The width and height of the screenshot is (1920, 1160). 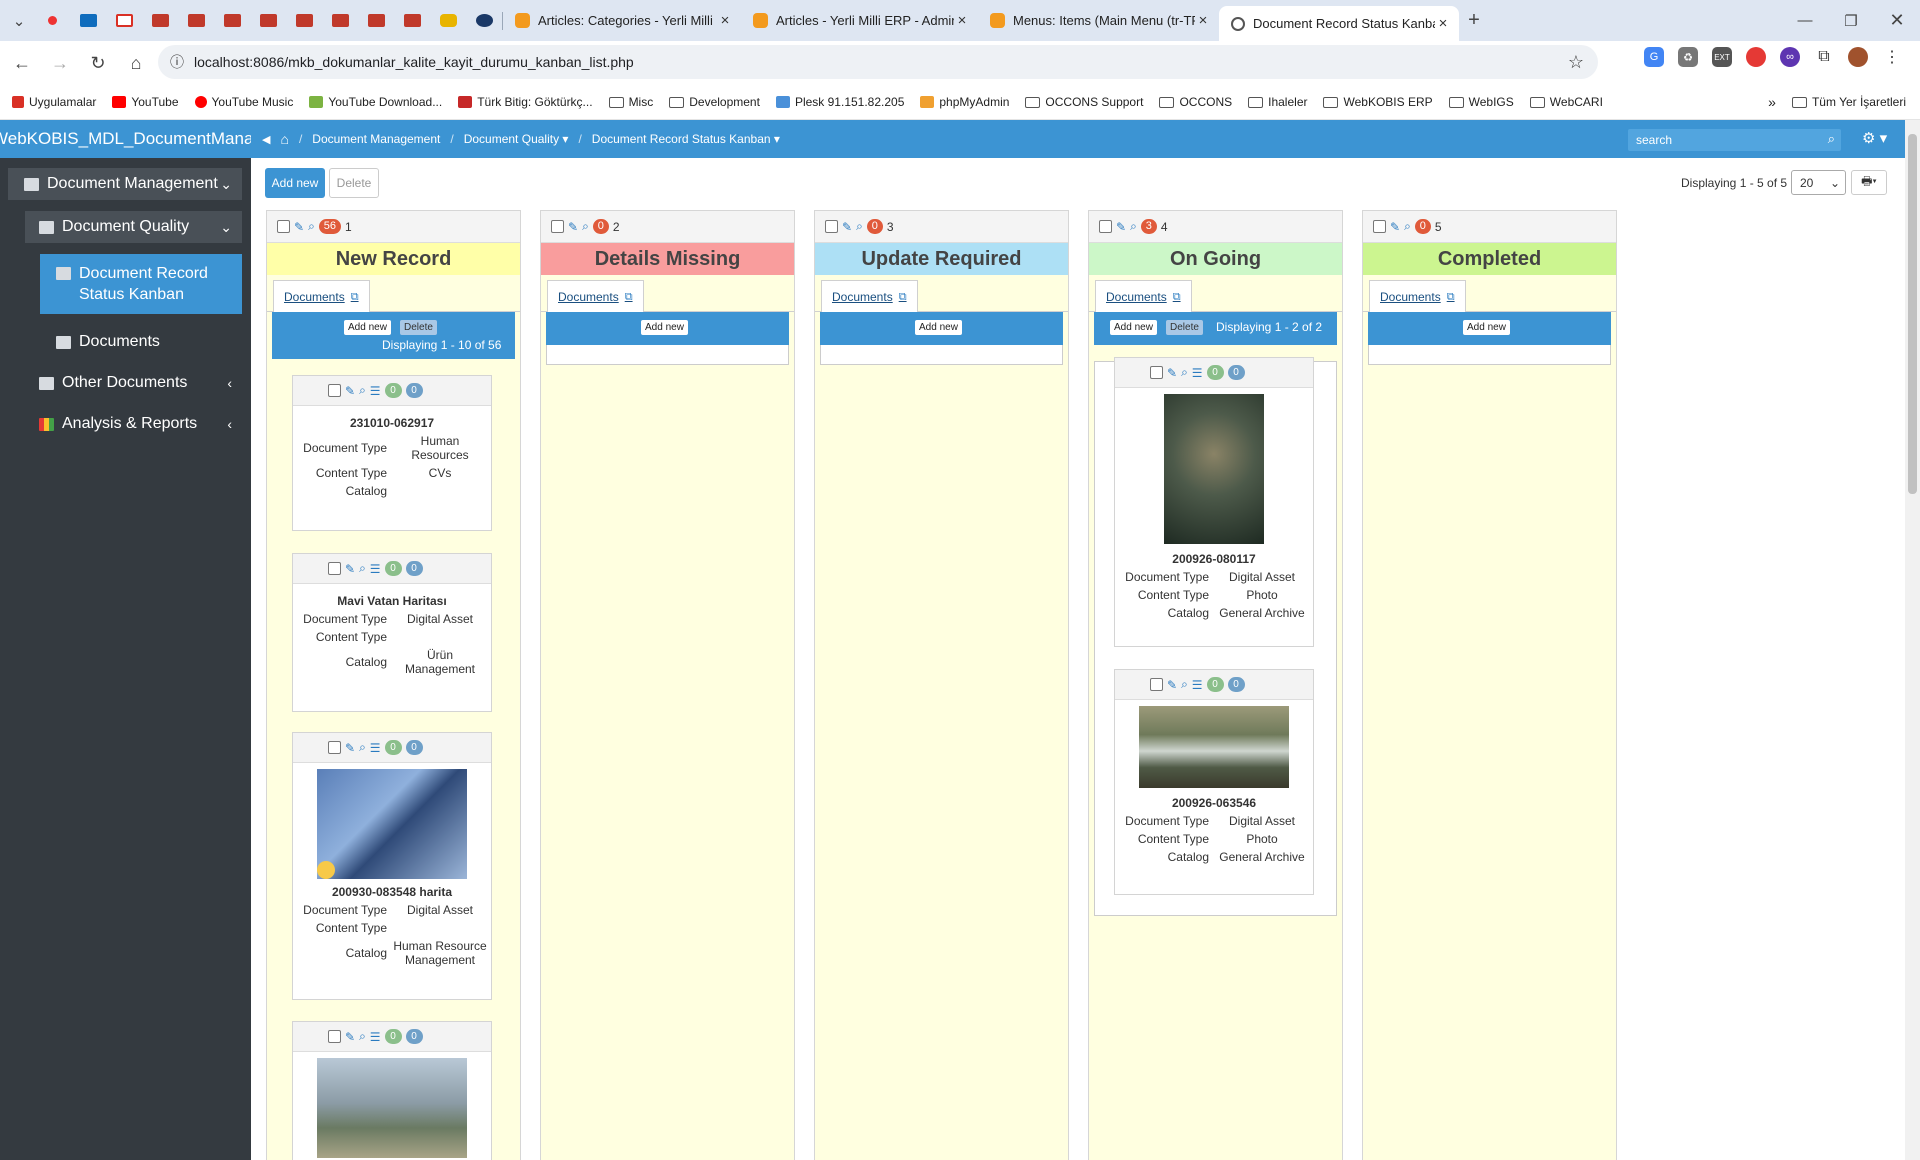 I want to click on forward-icon: →, so click(x=60, y=63).